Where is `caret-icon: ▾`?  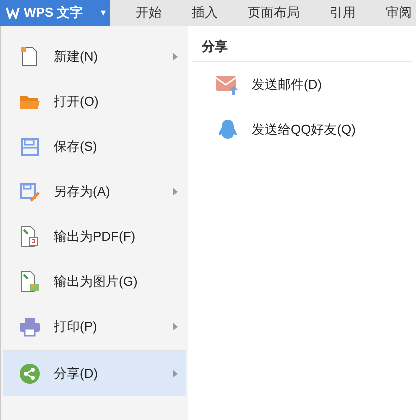
caret-icon: ▾ is located at coordinates (103, 13).